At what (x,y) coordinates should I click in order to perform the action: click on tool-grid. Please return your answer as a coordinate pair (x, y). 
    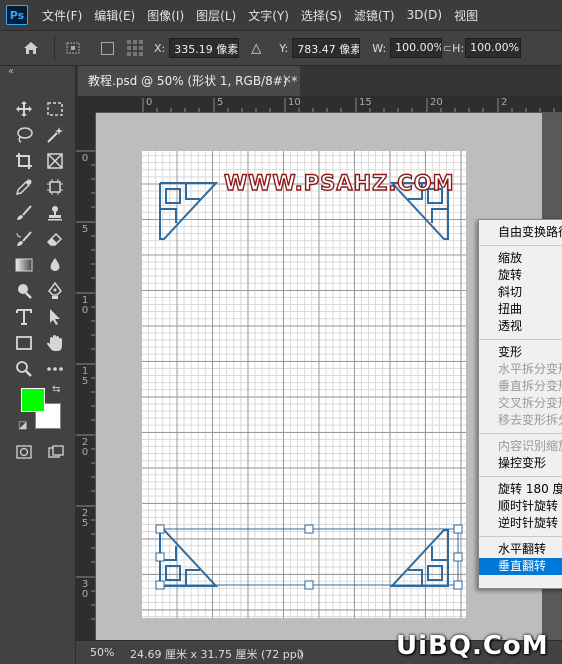
    Looking at the image, I should click on (39, 239).